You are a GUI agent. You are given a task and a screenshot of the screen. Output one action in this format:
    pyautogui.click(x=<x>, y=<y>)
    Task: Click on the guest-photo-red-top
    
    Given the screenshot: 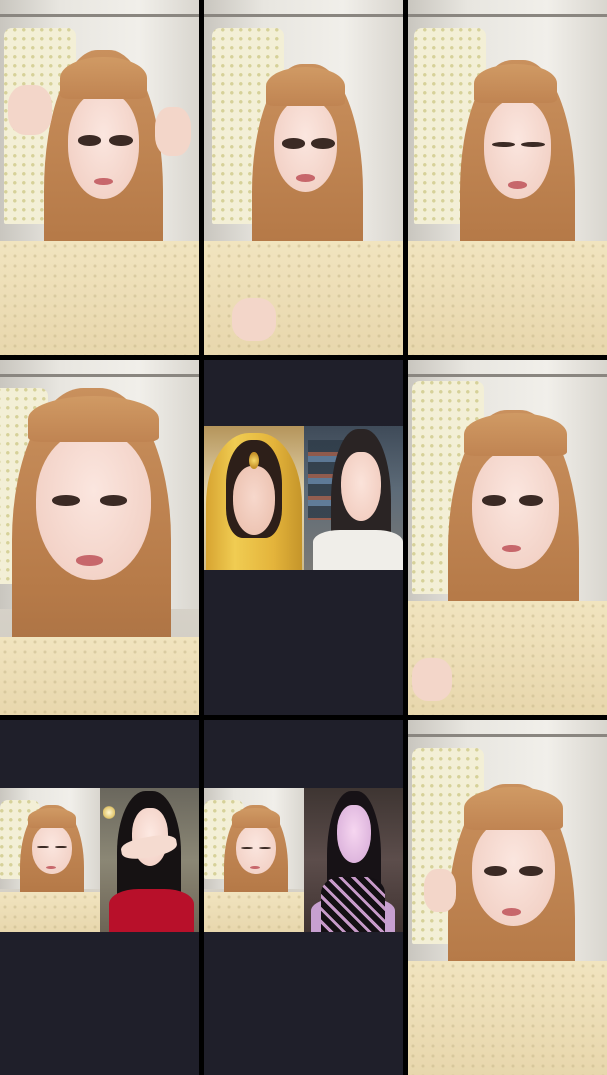 What is the action you would take?
    pyautogui.click(x=149, y=860)
    